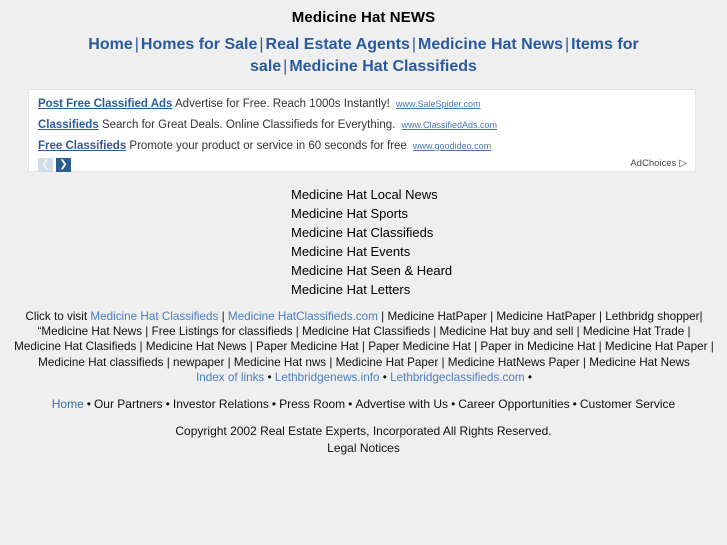 This screenshot has width=727, height=545. I want to click on ad-title-link: Free Classifieds, so click(82, 146).